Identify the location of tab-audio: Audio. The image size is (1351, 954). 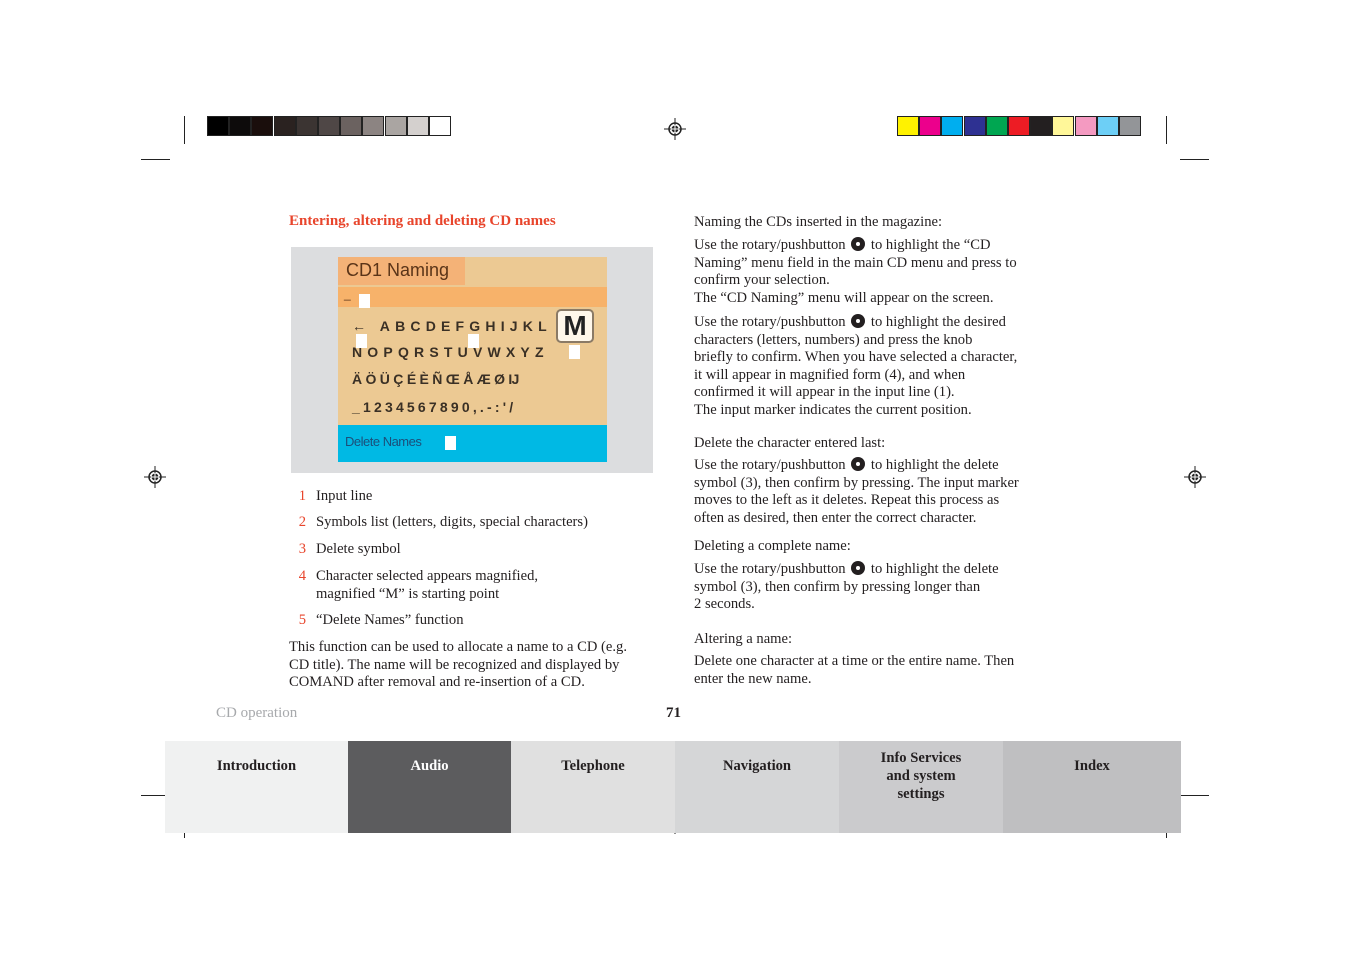
(429, 787).